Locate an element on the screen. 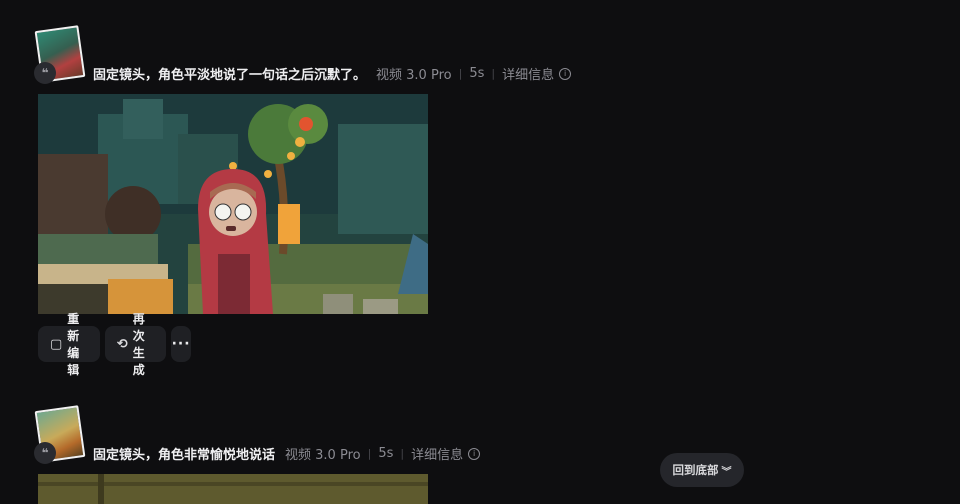  more-icon: ··· is located at coordinates (181, 344).